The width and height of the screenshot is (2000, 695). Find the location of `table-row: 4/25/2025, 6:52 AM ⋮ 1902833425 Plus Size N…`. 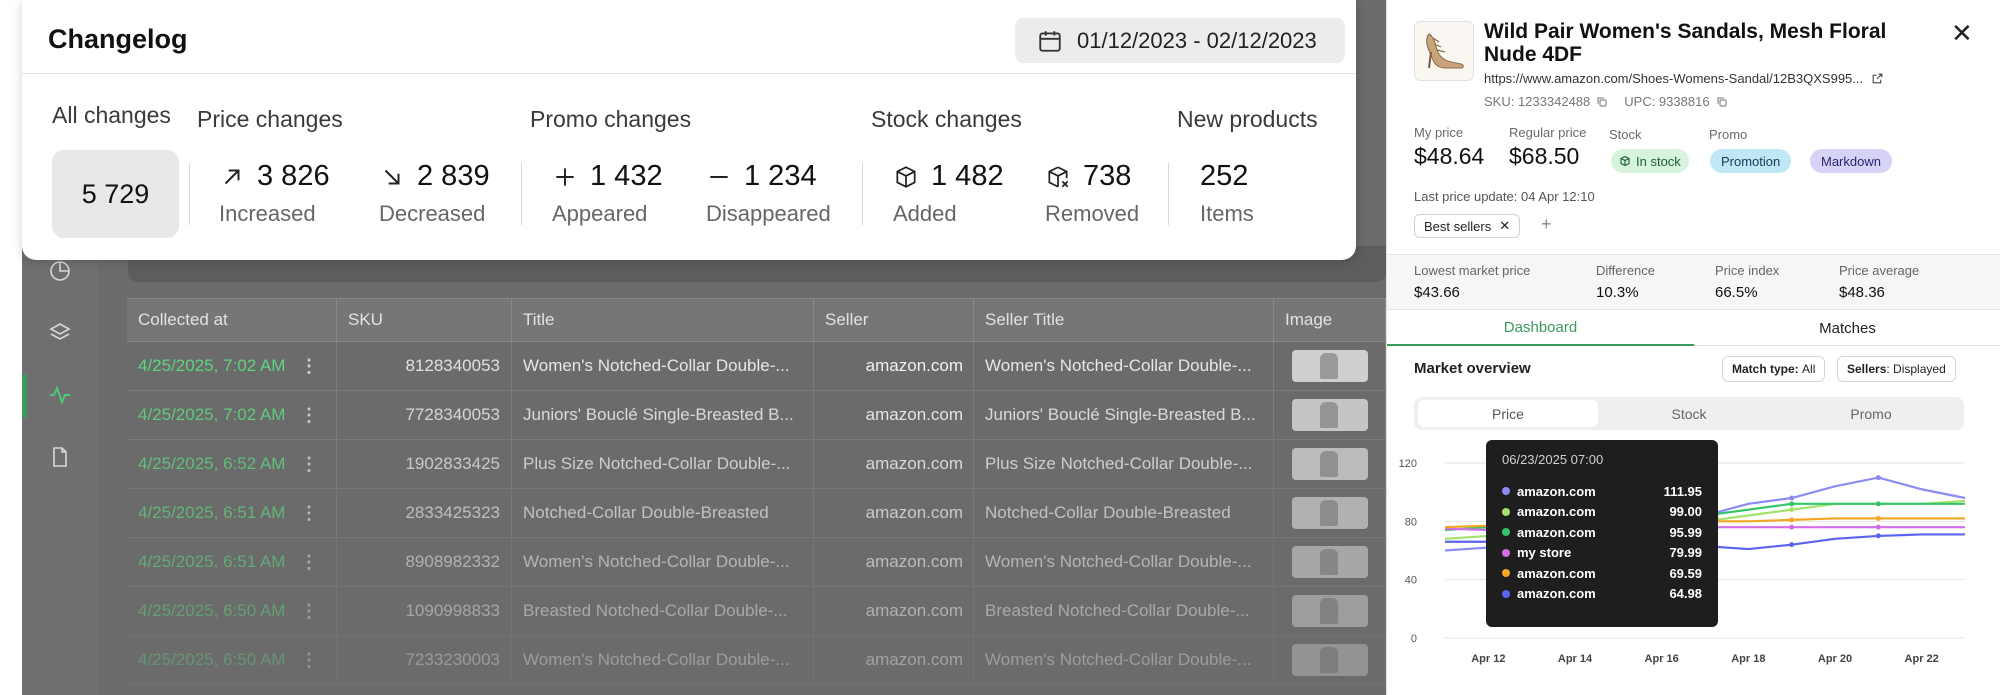

table-row: 4/25/2025, 6:52 AM ⋮ 1902833425 Plus Size N… is located at coordinates (756, 464).